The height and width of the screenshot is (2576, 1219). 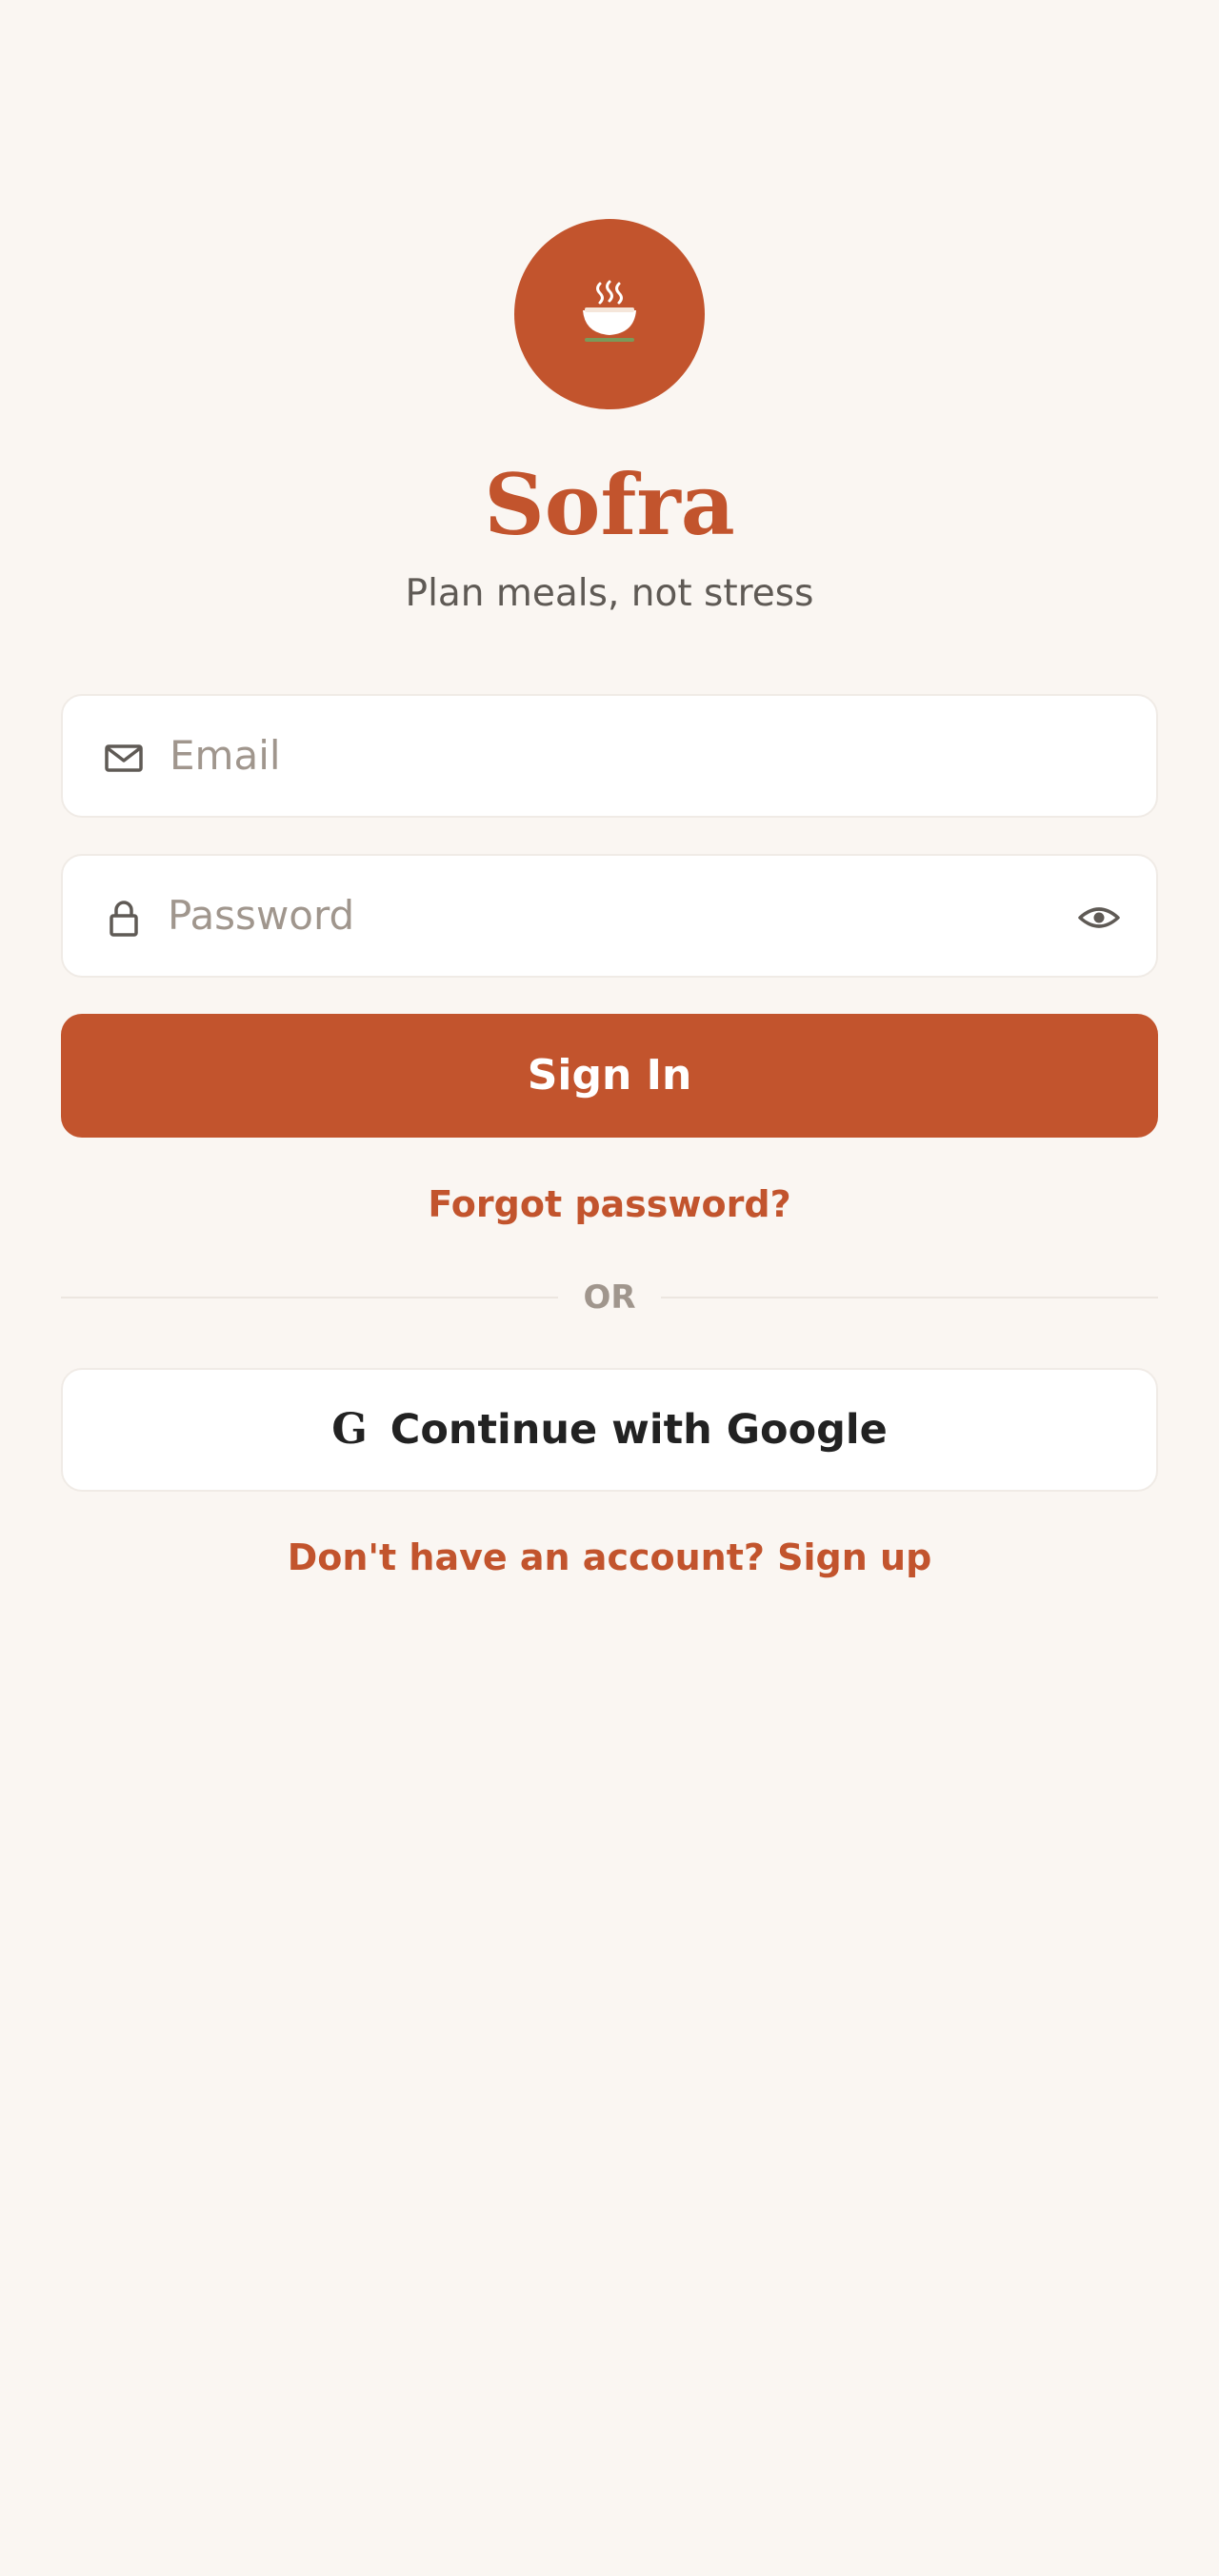 What do you see at coordinates (349, 1429) in the screenshot?
I see `google-icon: G` at bounding box center [349, 1429].